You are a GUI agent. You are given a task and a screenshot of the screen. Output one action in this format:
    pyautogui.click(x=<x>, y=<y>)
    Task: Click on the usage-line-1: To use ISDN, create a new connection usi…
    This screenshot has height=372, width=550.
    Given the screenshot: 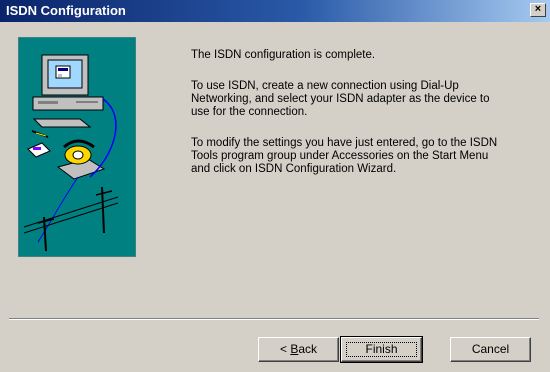 What is the action you would take?
    pyautogui.click(x=325, y=86)
    